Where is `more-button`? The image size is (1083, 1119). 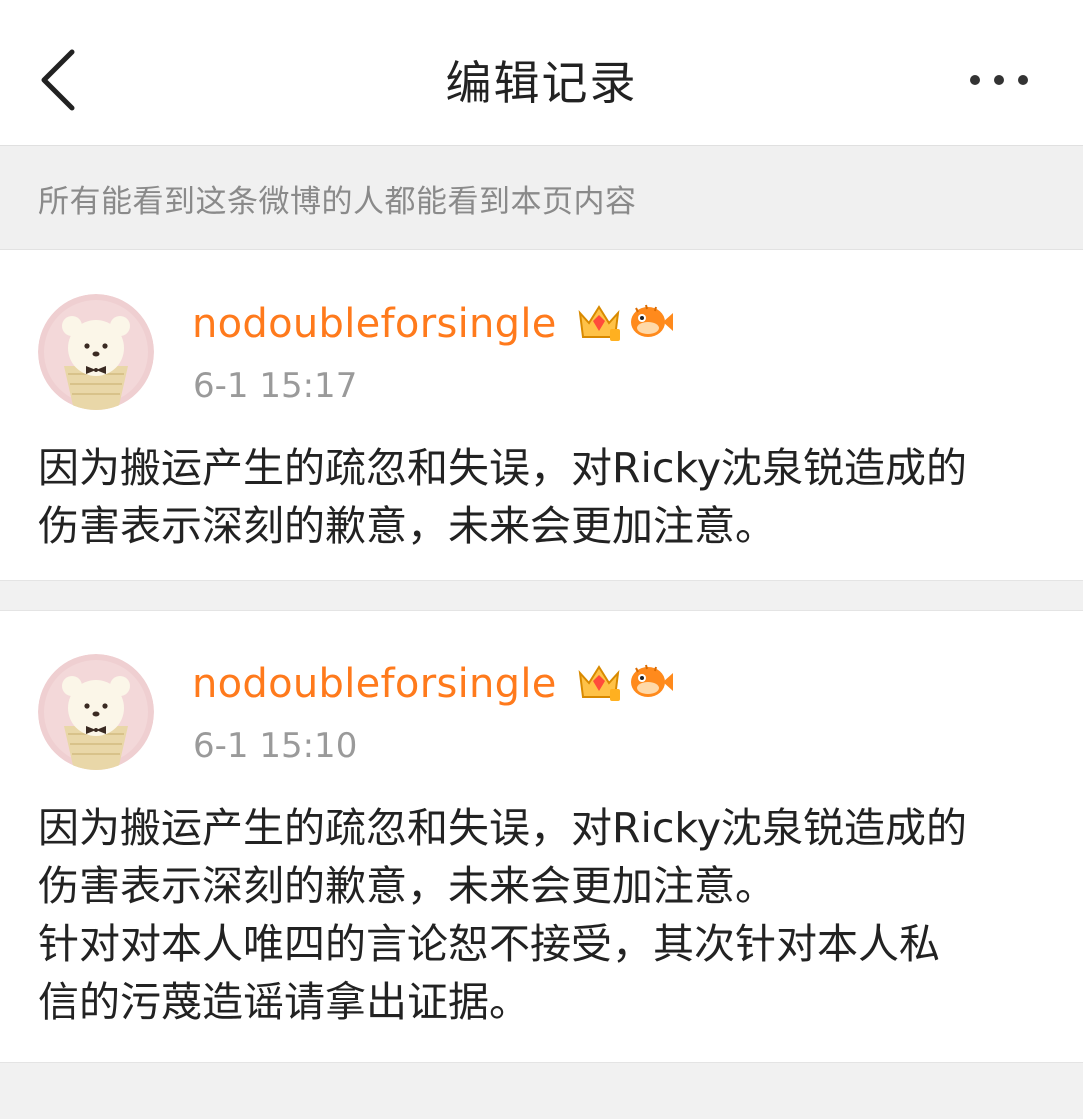 more-button is located at coordinates (1003, 80).